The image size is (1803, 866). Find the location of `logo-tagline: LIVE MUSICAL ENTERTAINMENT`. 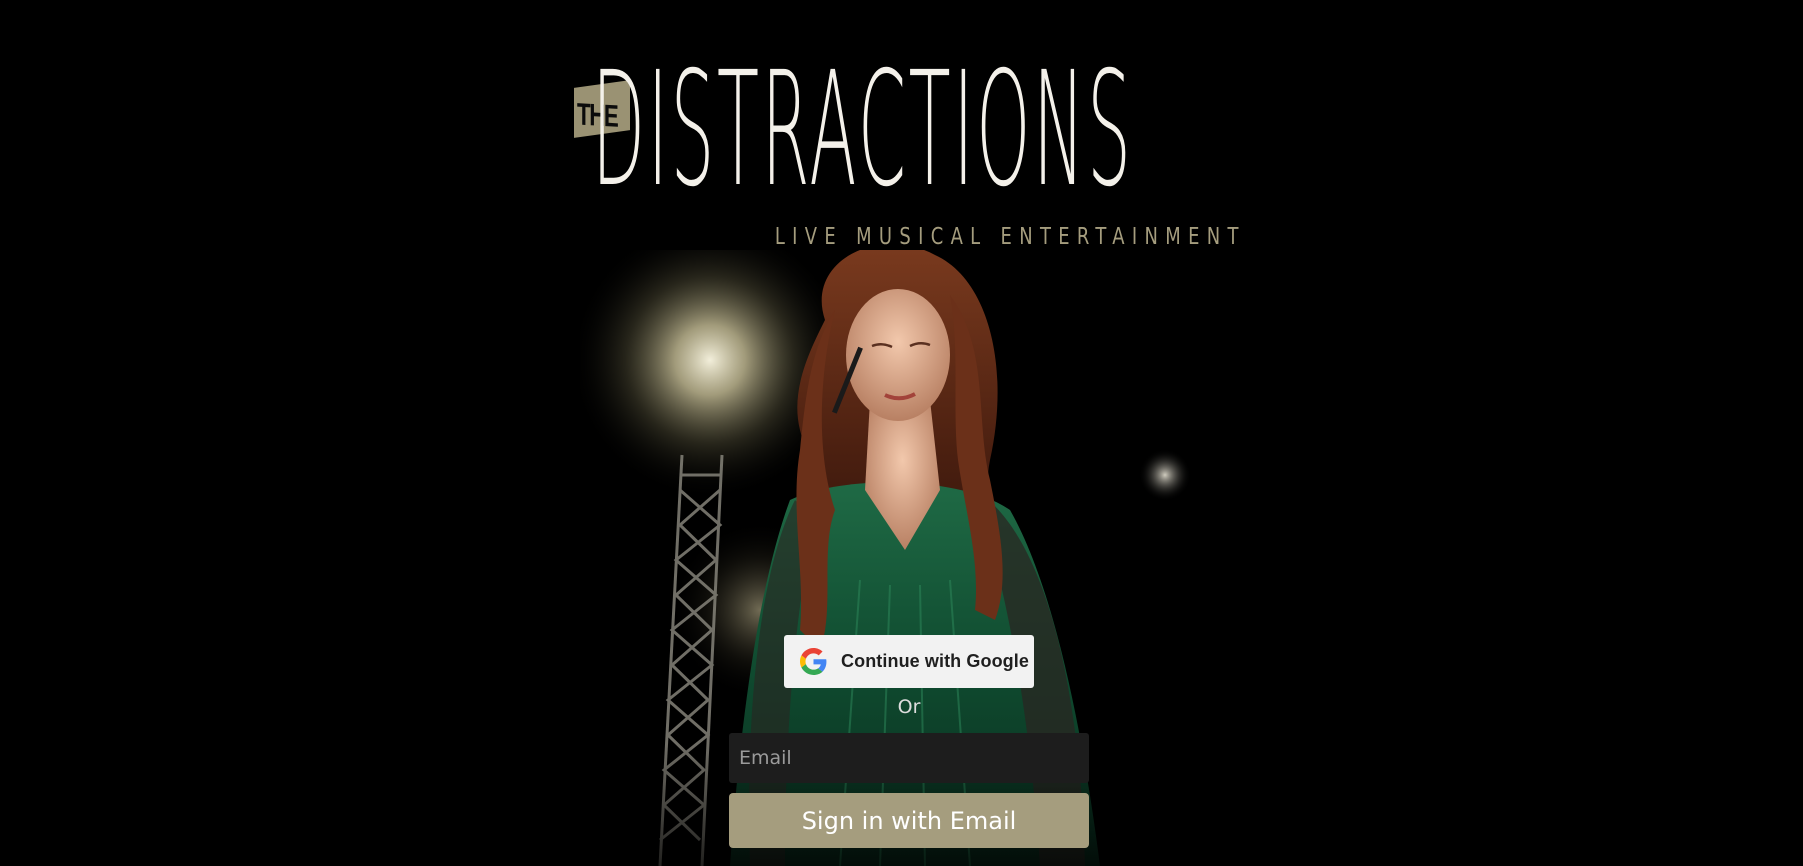

logo-tagline: LIVE MUSICAL ENTERTAINMENT is located at coordinates (1010, 237).